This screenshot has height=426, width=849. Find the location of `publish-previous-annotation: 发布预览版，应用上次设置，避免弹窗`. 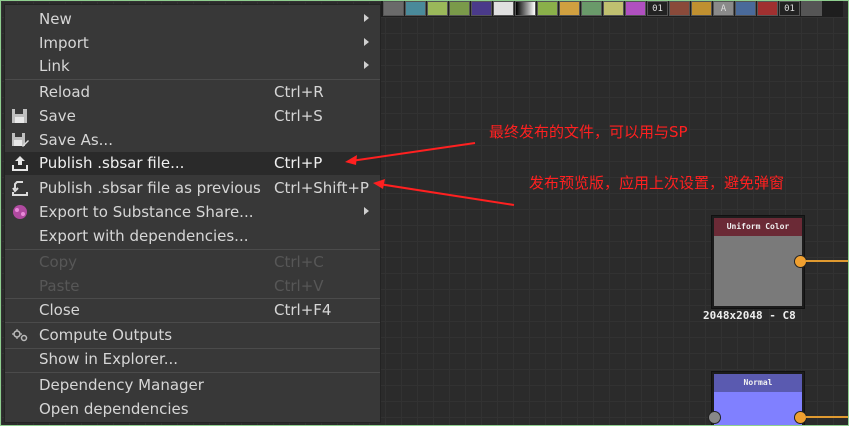

publish-previous-annotation: 发布预览版，应用上次设置，避免弹窗 is located at coordinates (657, 183).